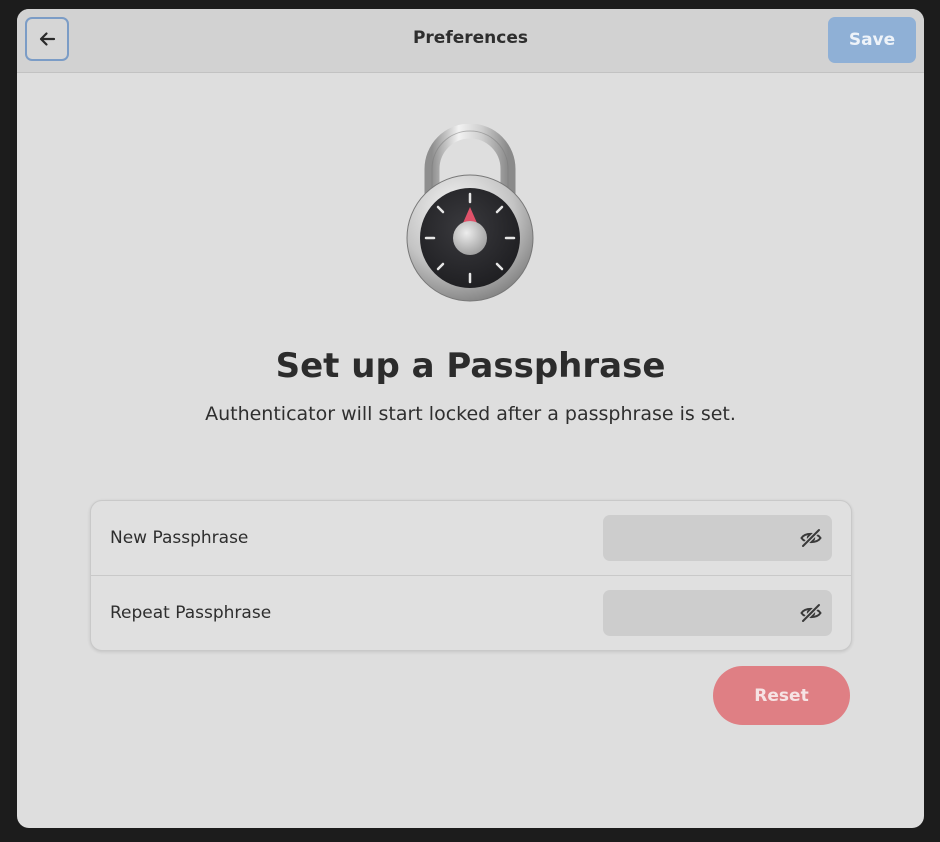 The image size is (940, 842). I want to click on new-passphrase-input, so click(700, 539).